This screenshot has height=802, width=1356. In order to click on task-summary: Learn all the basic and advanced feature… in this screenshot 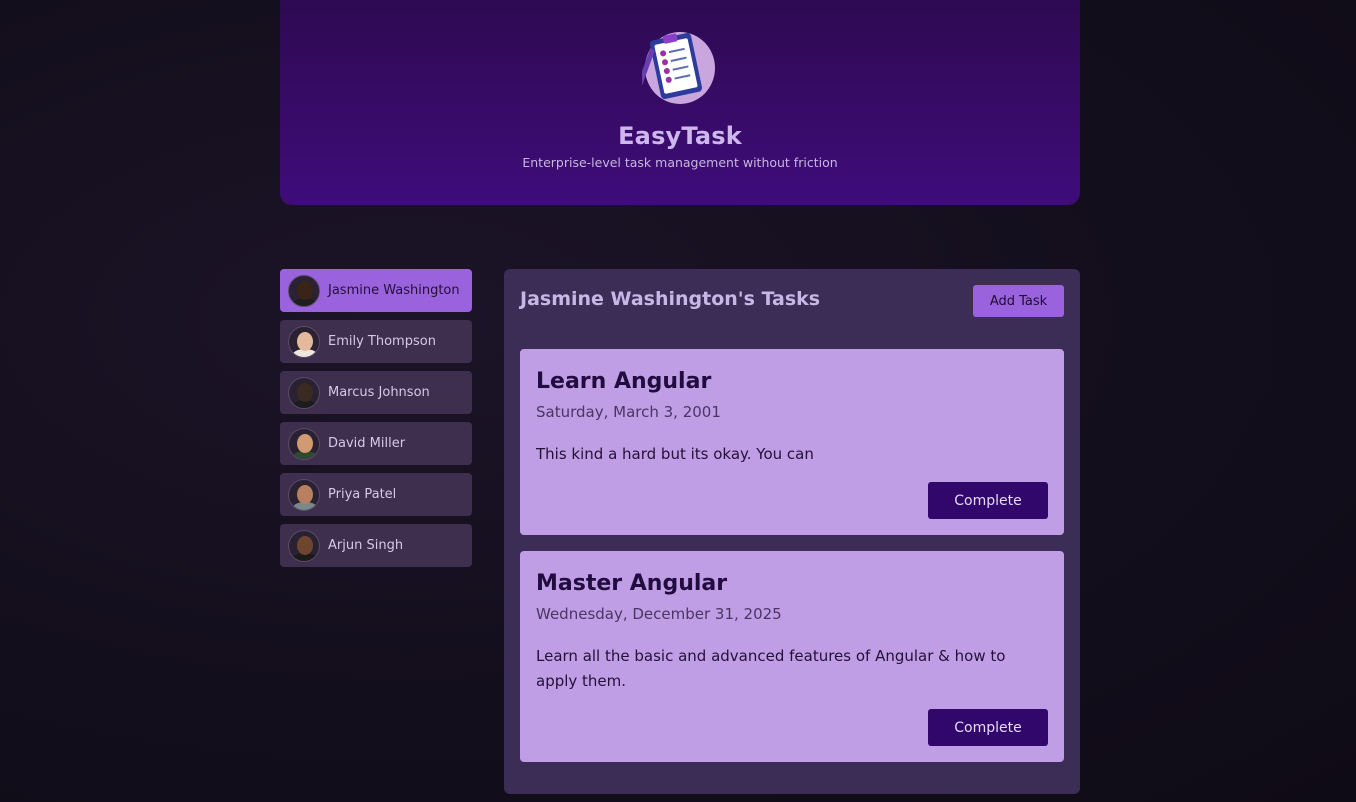, I will do `click(771, 668)`.